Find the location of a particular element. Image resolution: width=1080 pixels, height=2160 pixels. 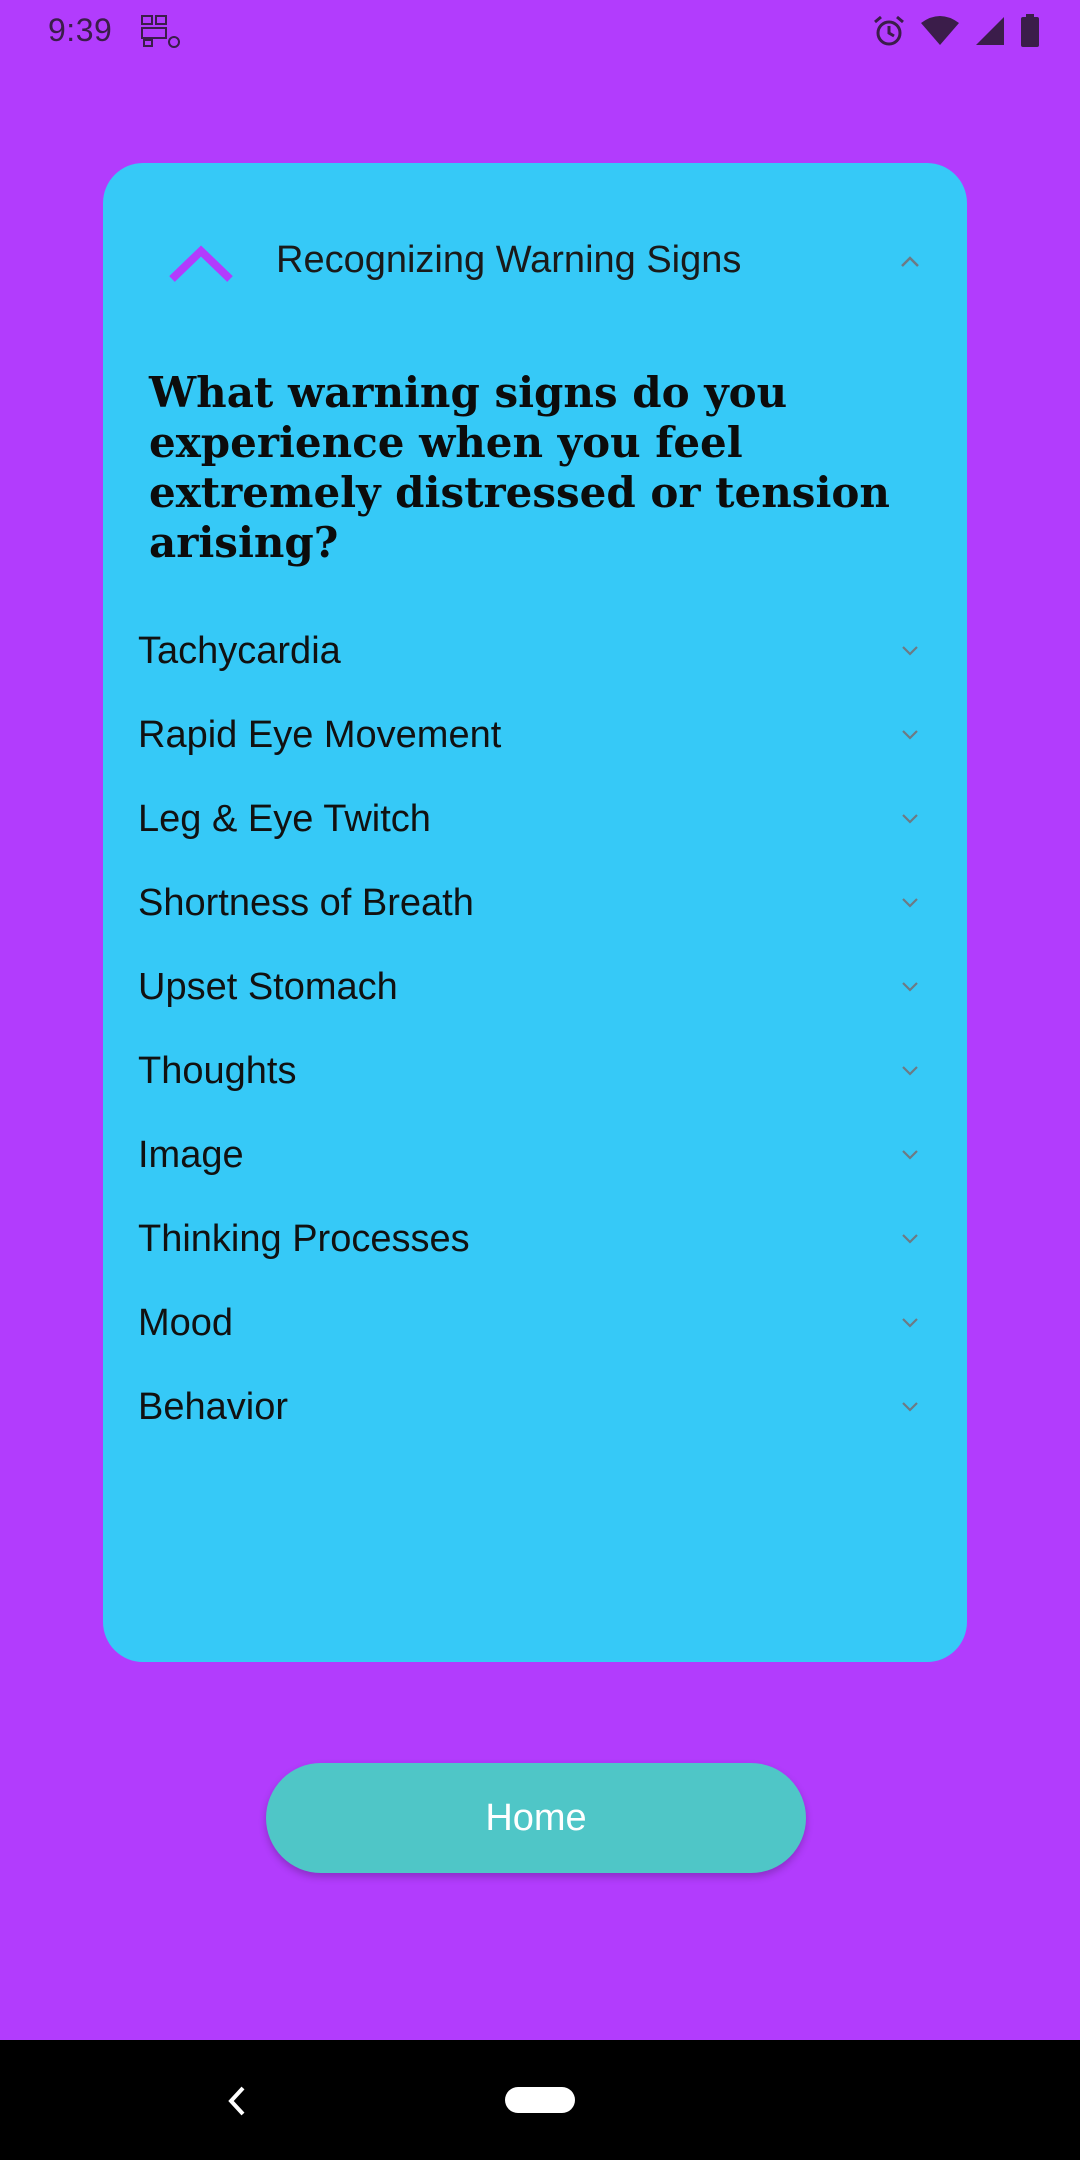

list-item-shortness-of-breath: Shortness of Breath is located at coordinates (535, 902).